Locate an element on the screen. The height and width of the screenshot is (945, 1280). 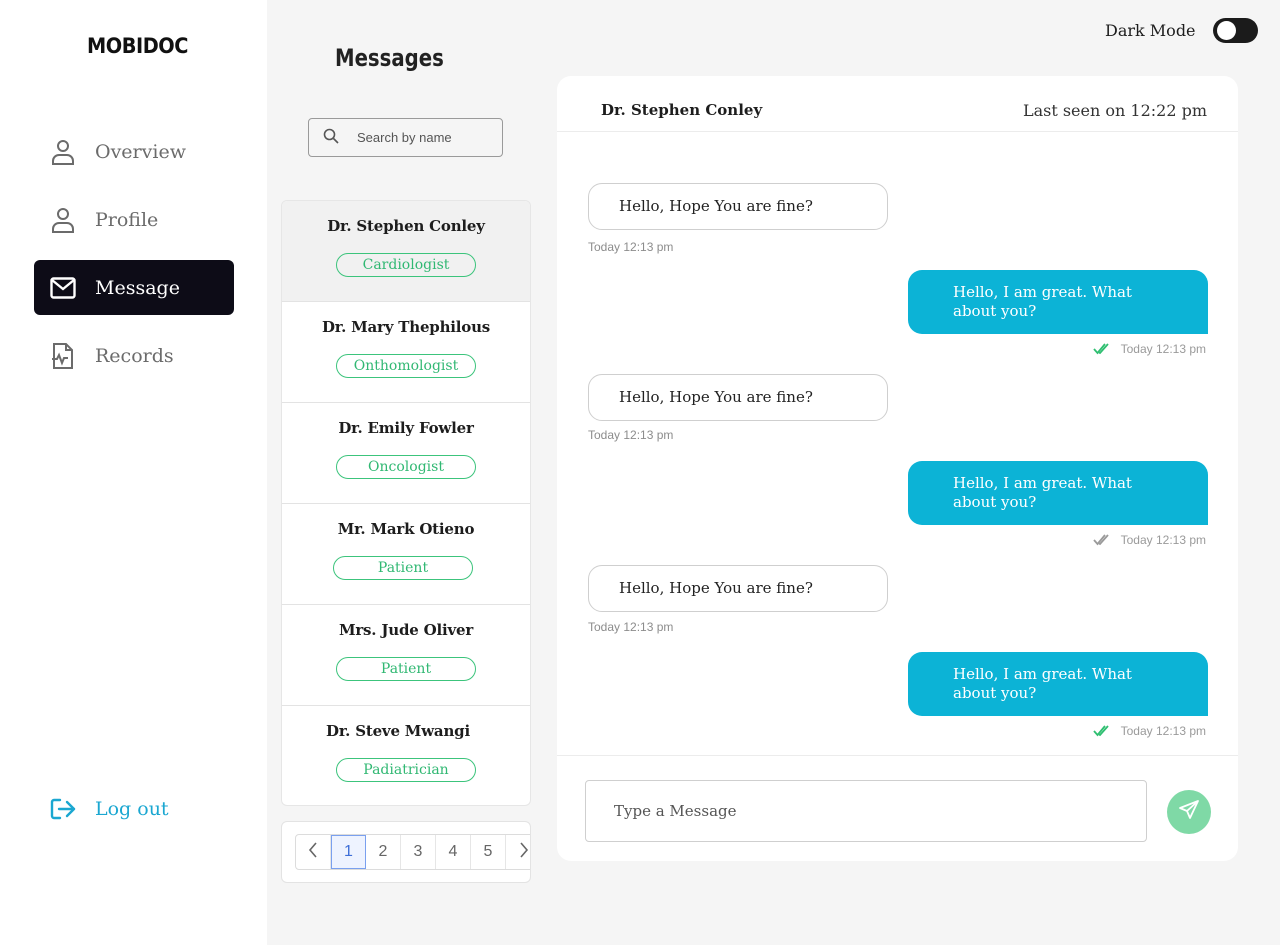
page-button-2: 2 is located at coordinates (383, 852).